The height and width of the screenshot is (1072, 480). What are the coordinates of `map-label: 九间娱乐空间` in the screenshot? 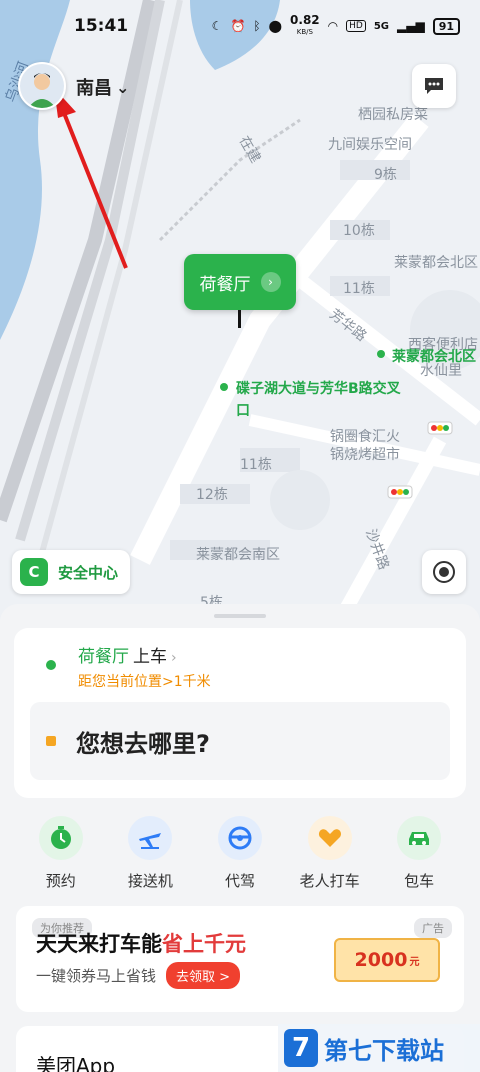 It's located at (370, 145).